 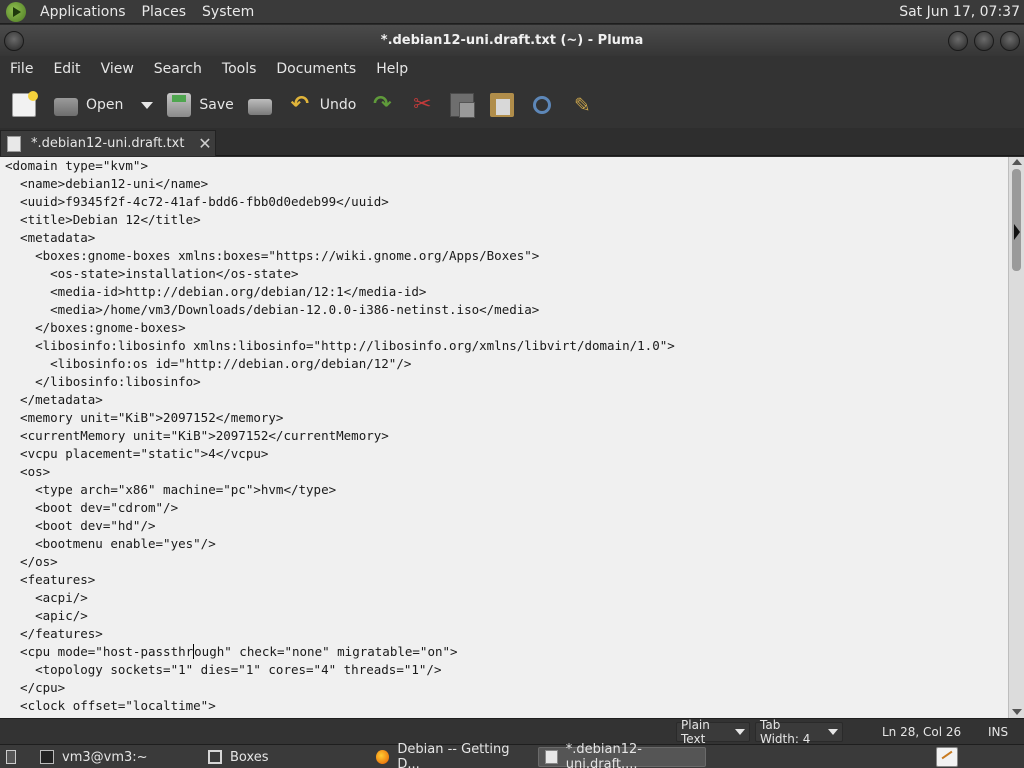 What do you see at coordinates (713, 732) in the screenshot?
I see `language-selector: Plain Text` at bounding box center [713, 732].